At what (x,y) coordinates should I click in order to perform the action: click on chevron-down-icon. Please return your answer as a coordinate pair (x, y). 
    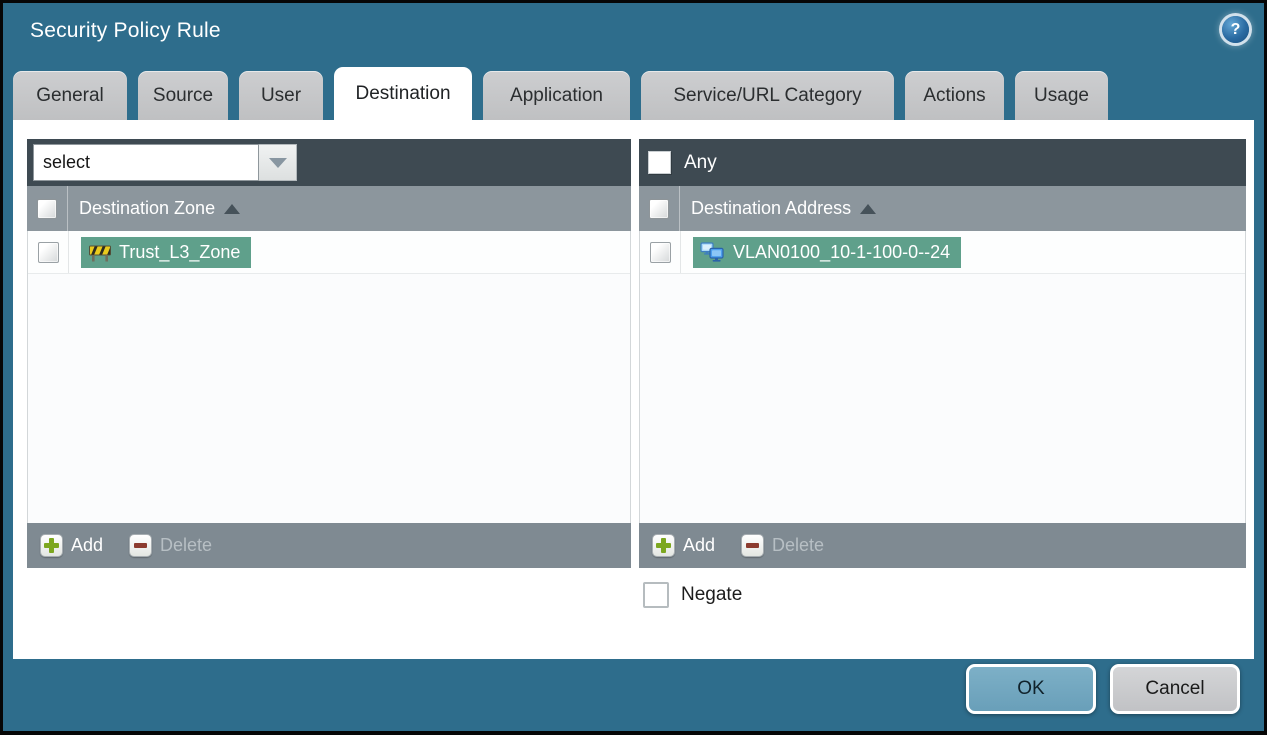
    Looking at the image, I should click on (277, 162).